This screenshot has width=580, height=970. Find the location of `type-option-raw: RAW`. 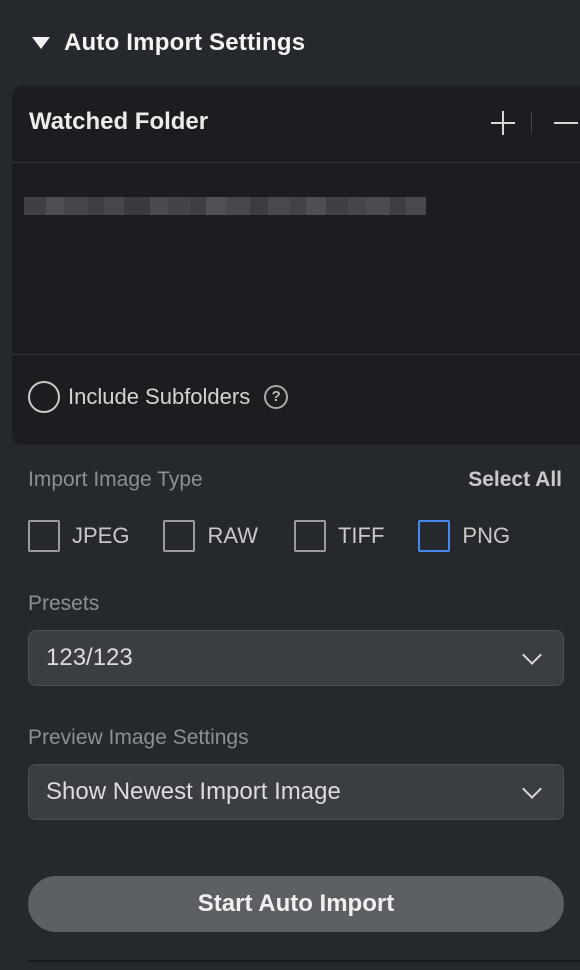

type-option-raw: RAW is located at coordinates (210, 536).